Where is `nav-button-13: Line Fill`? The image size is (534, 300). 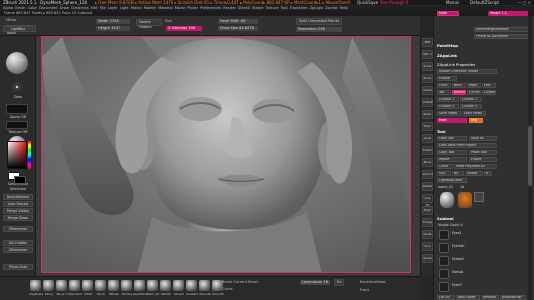
nav-button-13: Line Fill is located at coordinates (427, 200).